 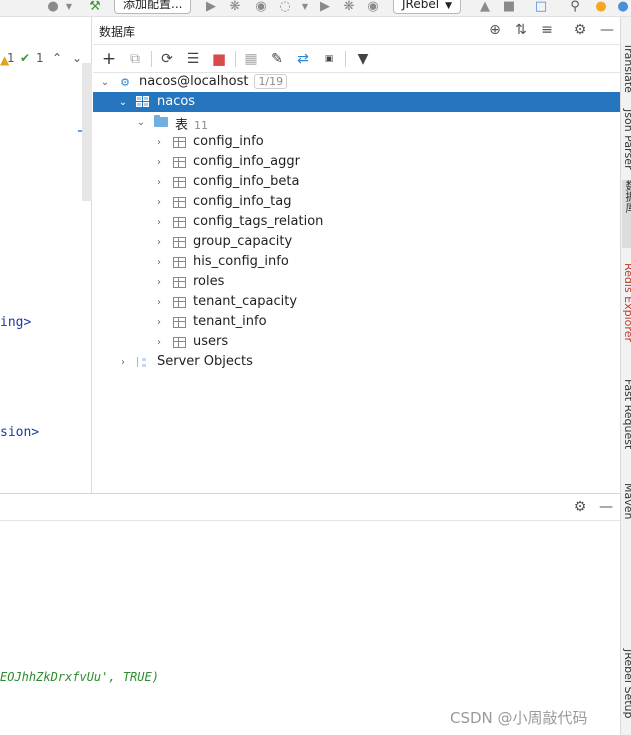 What do you see at coordinates (193, 59) in the screenshot?
I see `schema-sync-icon: ☰` at bounding box center [193, 59].